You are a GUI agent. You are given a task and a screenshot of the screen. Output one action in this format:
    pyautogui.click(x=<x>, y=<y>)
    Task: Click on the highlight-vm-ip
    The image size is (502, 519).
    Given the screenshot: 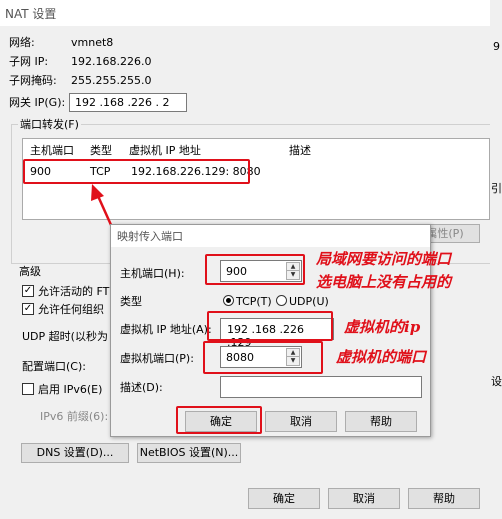 What is the action you would take?
    pyautogui.click(x=270, y=326)
    